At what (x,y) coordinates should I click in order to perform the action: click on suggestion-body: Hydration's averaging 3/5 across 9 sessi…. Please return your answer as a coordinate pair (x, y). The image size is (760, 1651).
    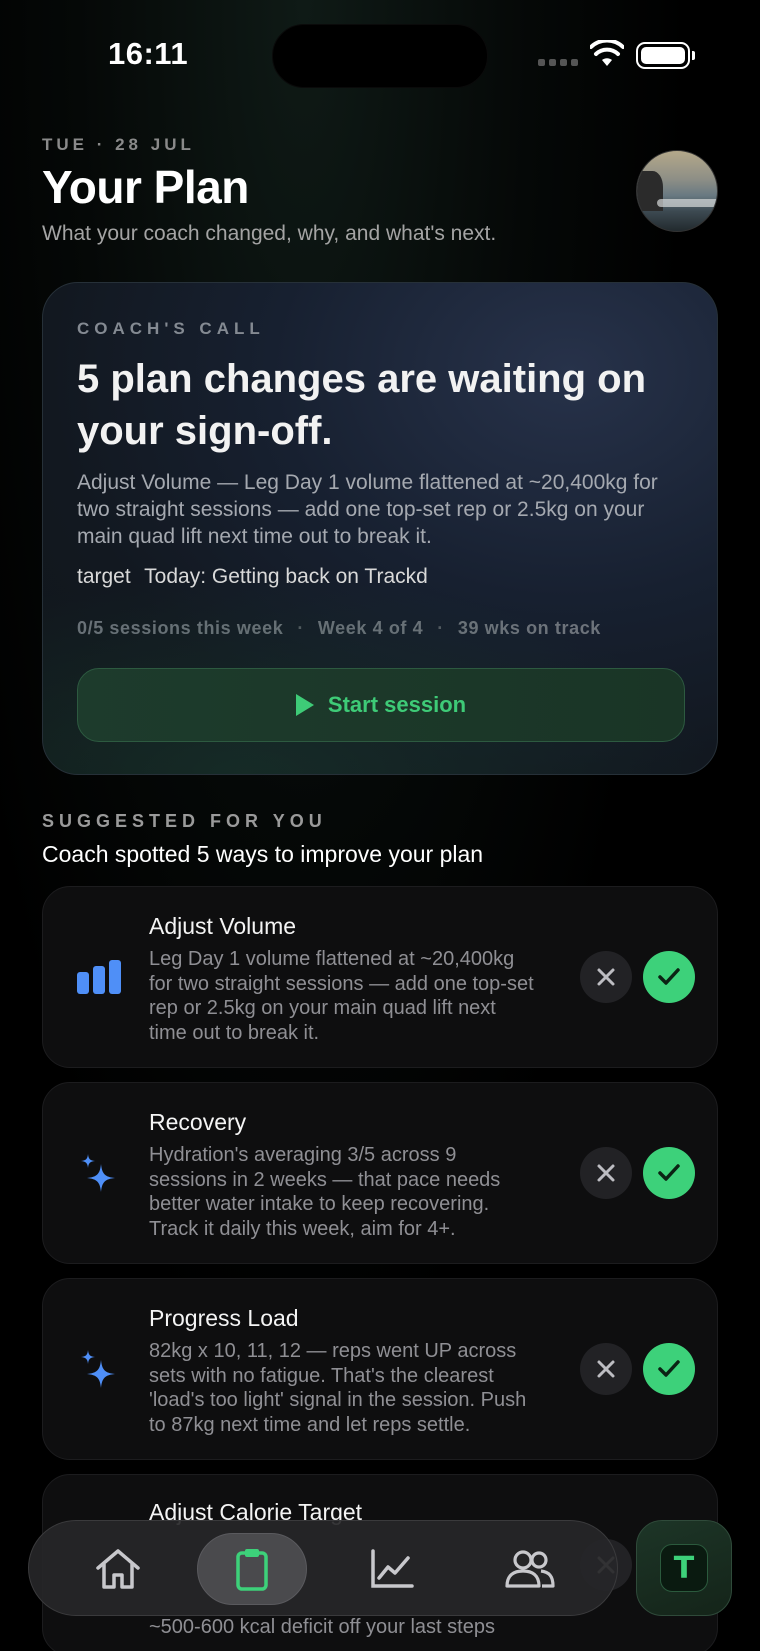
    Looking at the image, I should click on (325, 1192).